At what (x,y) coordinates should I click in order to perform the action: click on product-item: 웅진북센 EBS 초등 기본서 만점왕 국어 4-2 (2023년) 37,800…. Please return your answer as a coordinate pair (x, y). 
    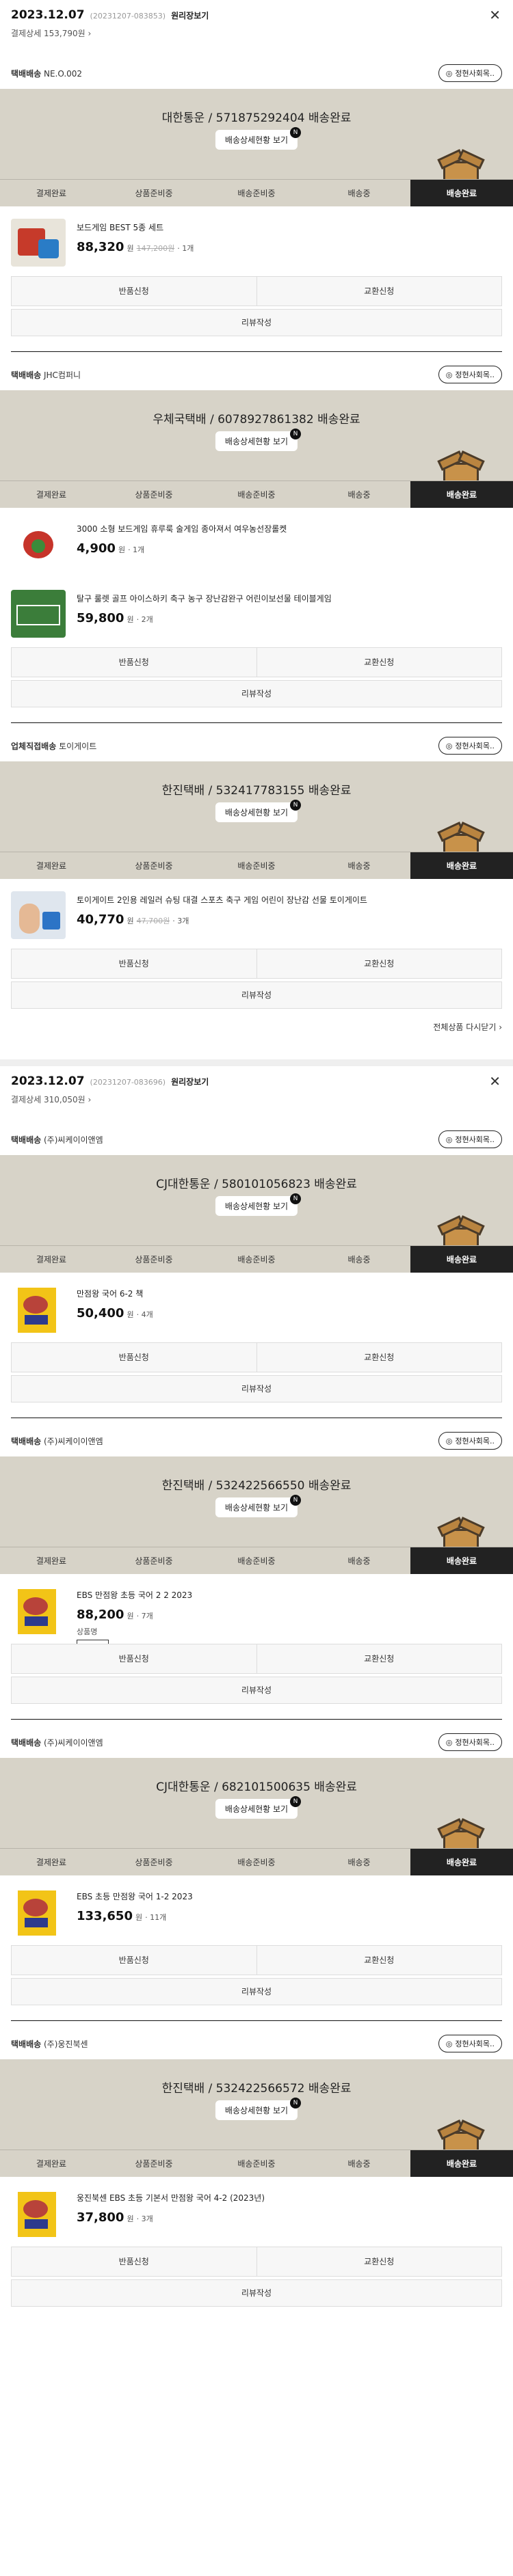
    Looking at the image, I should click on (256, 2212).